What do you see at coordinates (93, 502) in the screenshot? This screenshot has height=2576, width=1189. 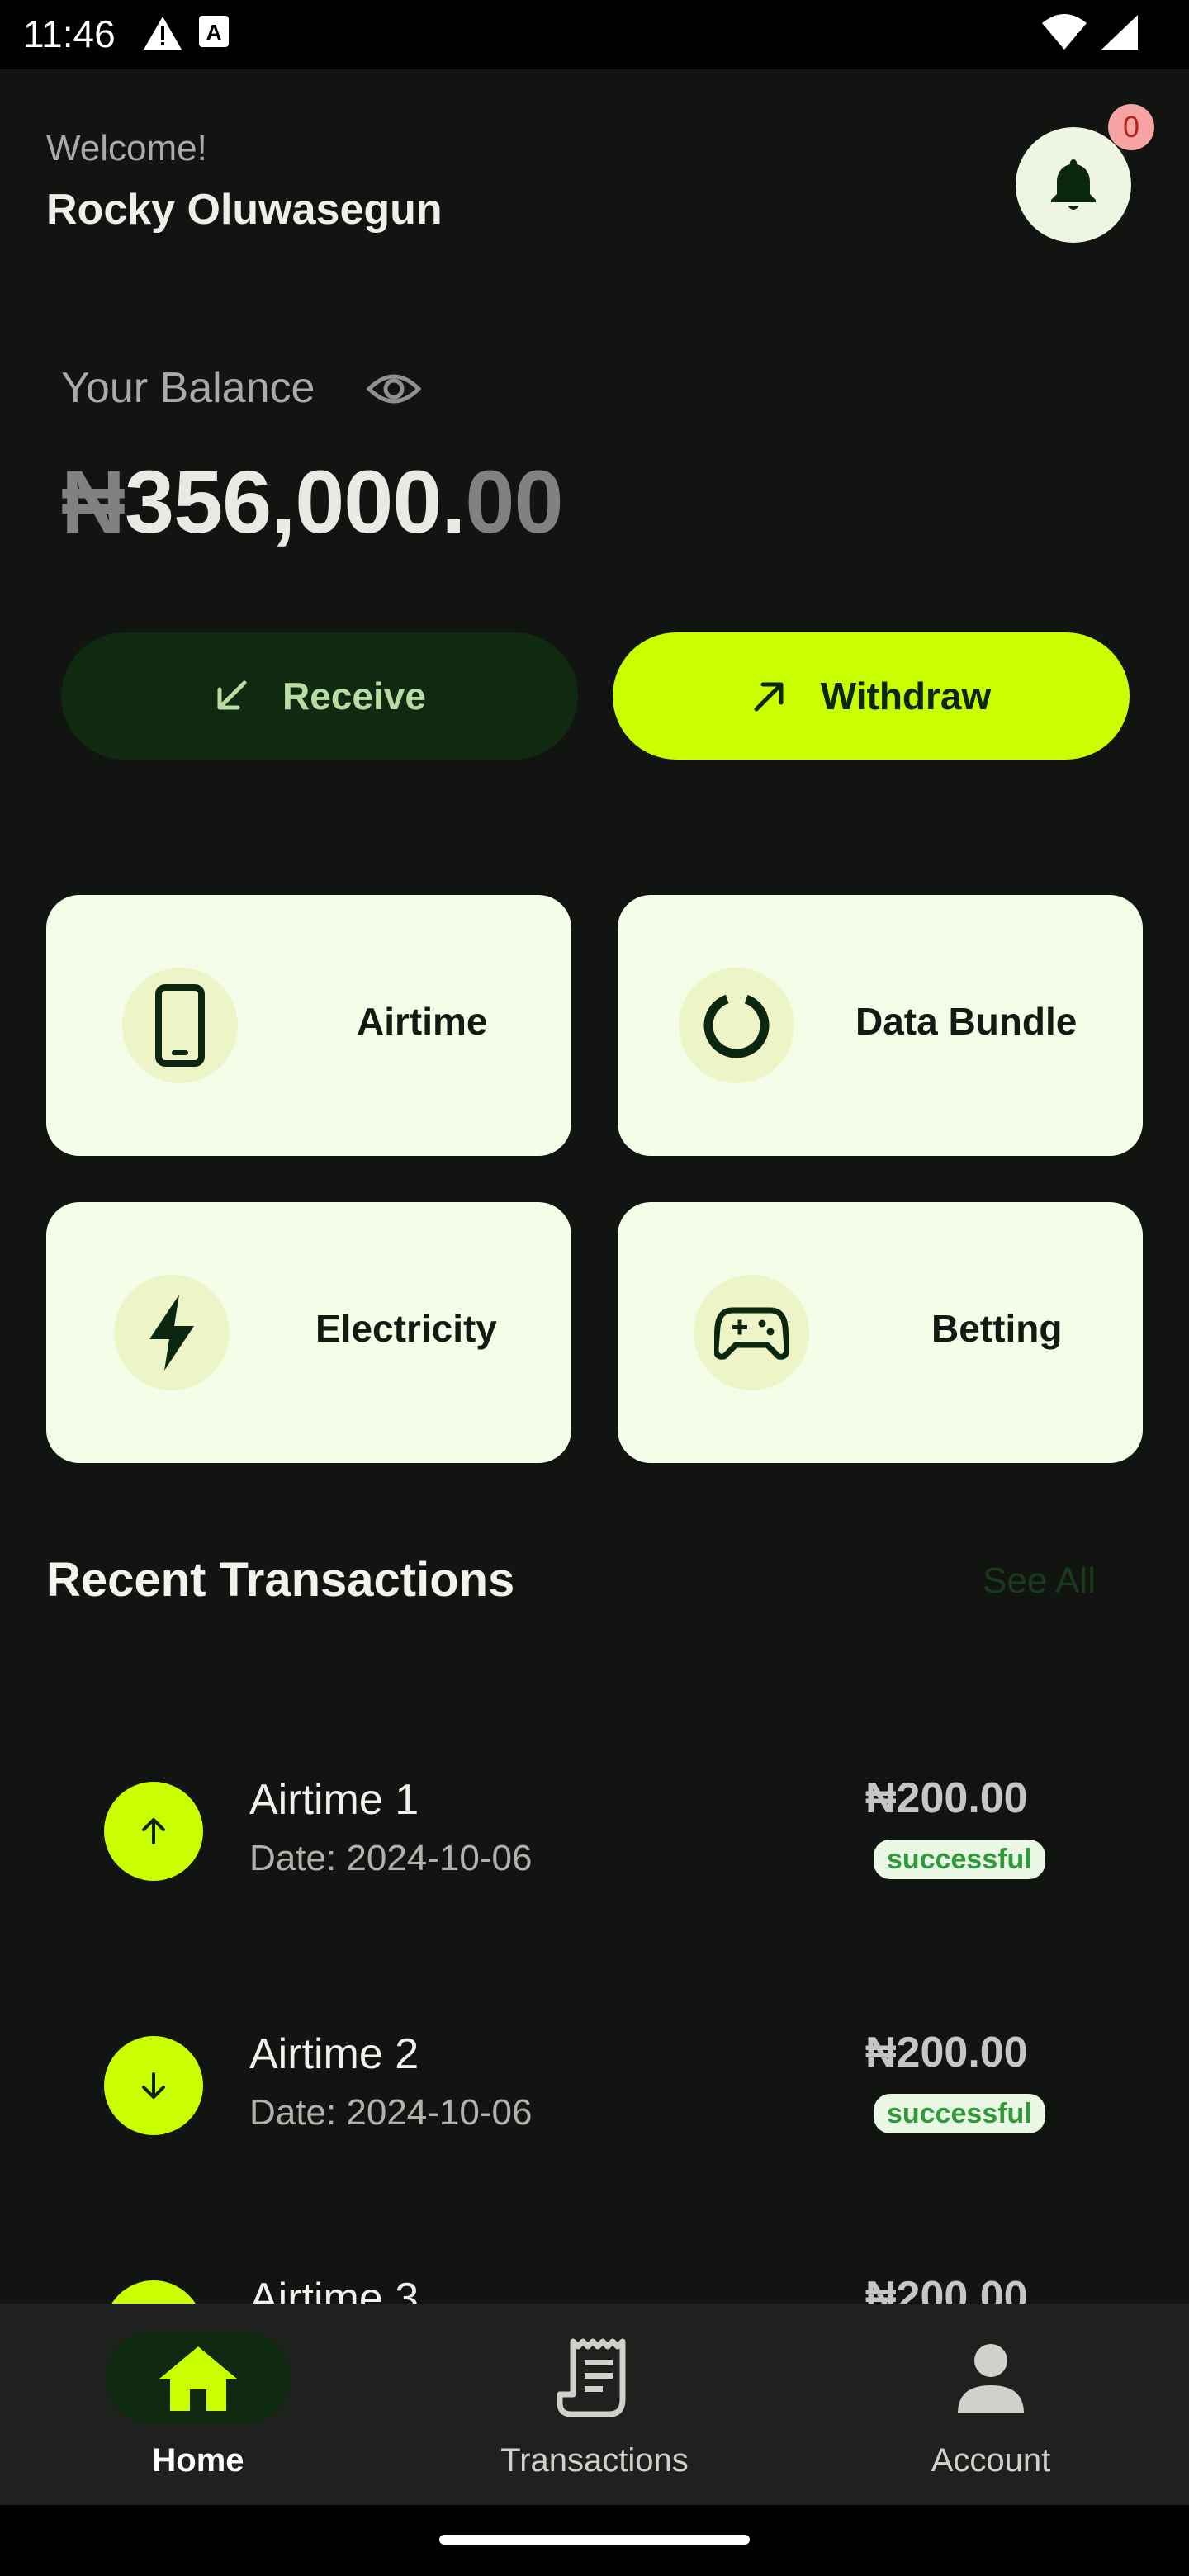 I see `balance-currency: ₦` at bounding box center [93, 502].